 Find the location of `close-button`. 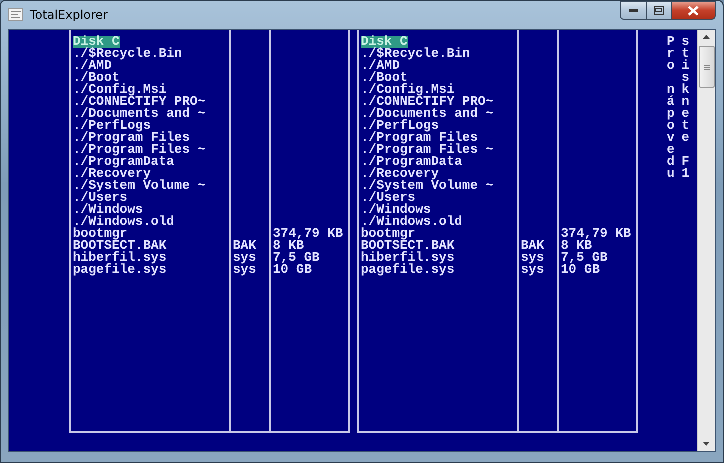

close-button is located at coordinates (693, 10).